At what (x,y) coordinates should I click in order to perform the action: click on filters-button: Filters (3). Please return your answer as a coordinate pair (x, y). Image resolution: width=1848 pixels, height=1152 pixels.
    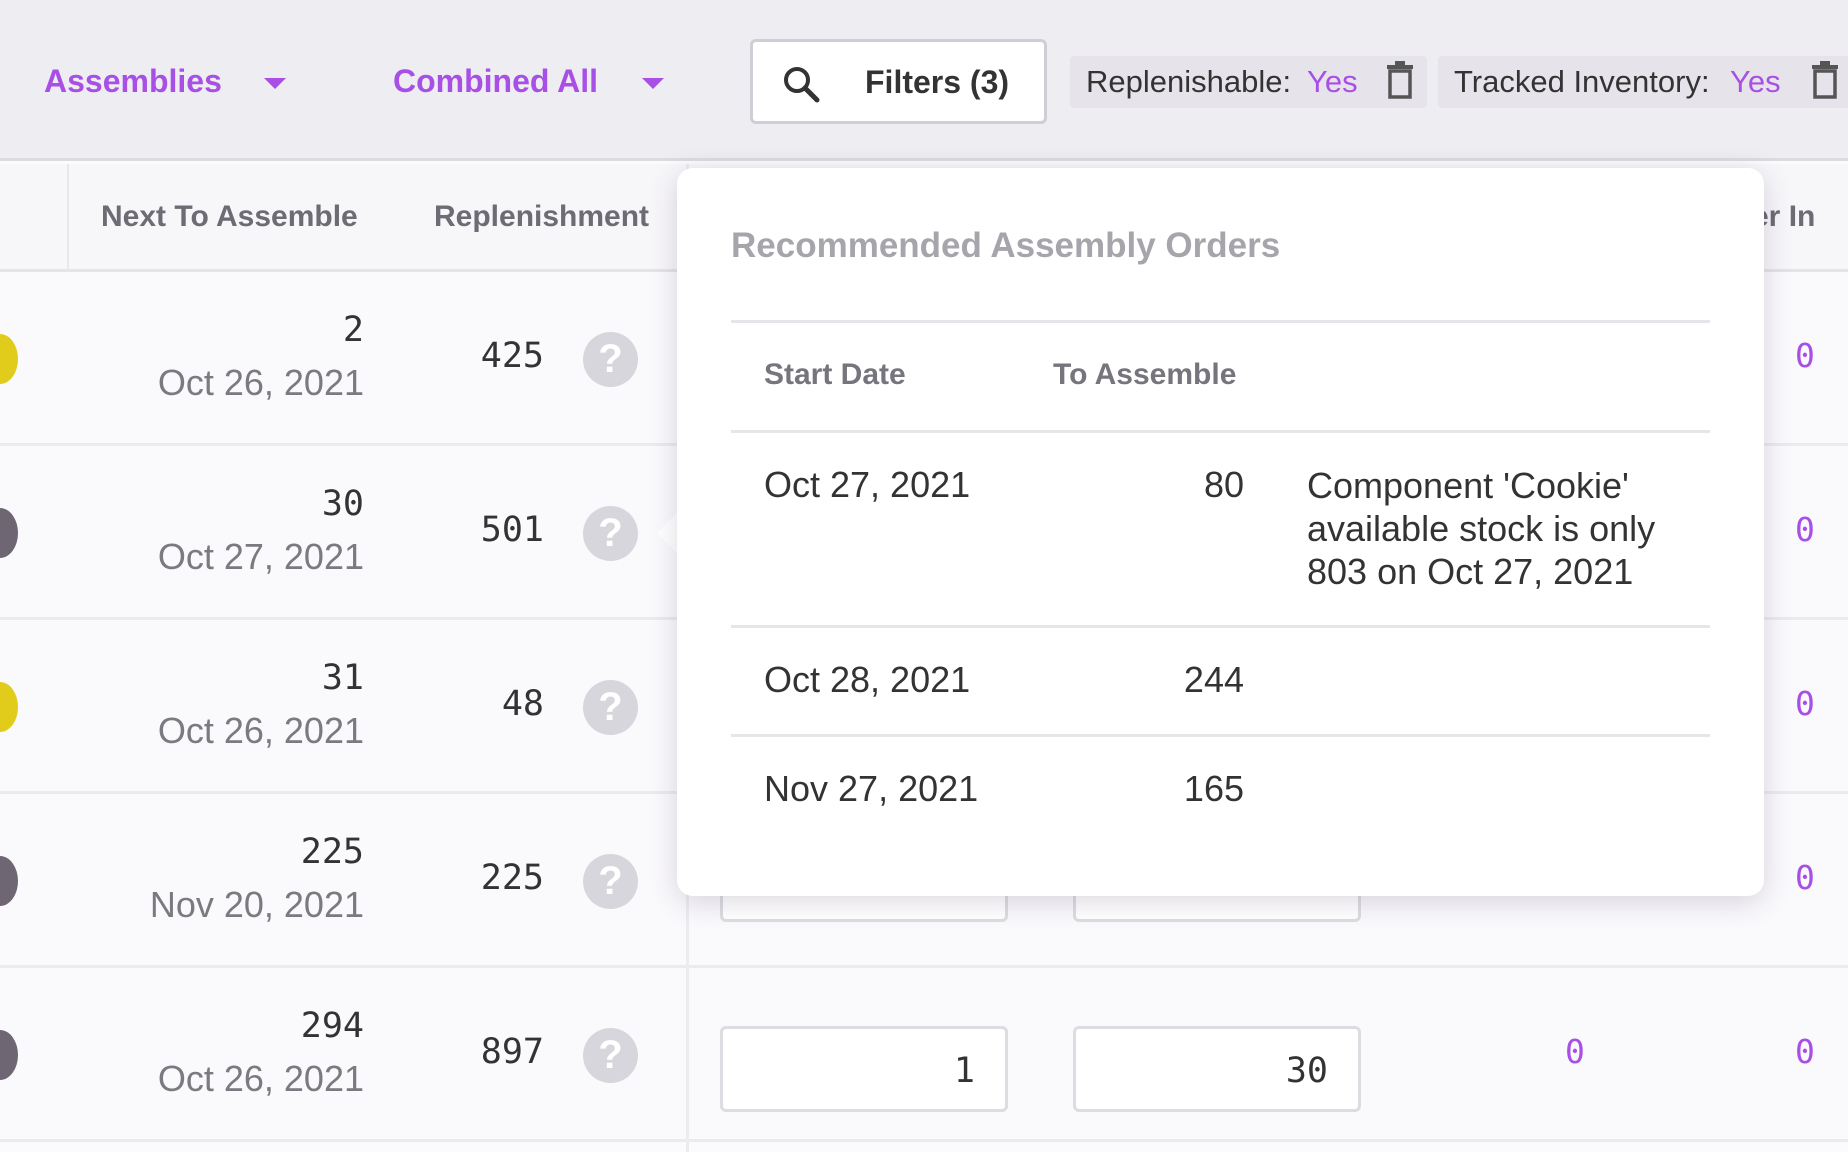
    Looking at the image, I should click on (898, 81).